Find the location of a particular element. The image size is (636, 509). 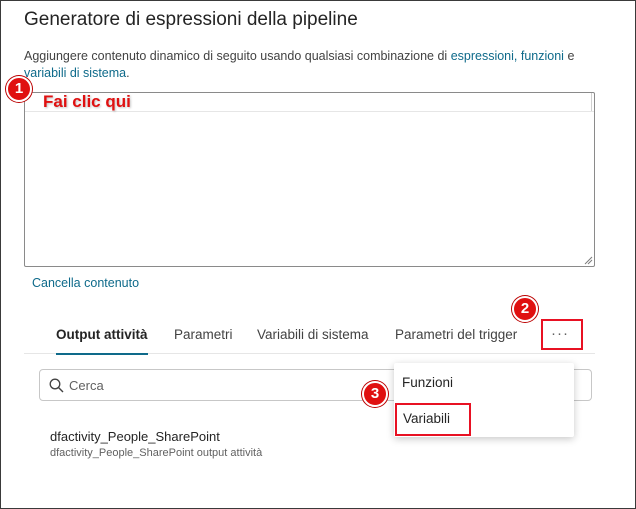

functions-link: funzioni is located at coordinates (542, 56).